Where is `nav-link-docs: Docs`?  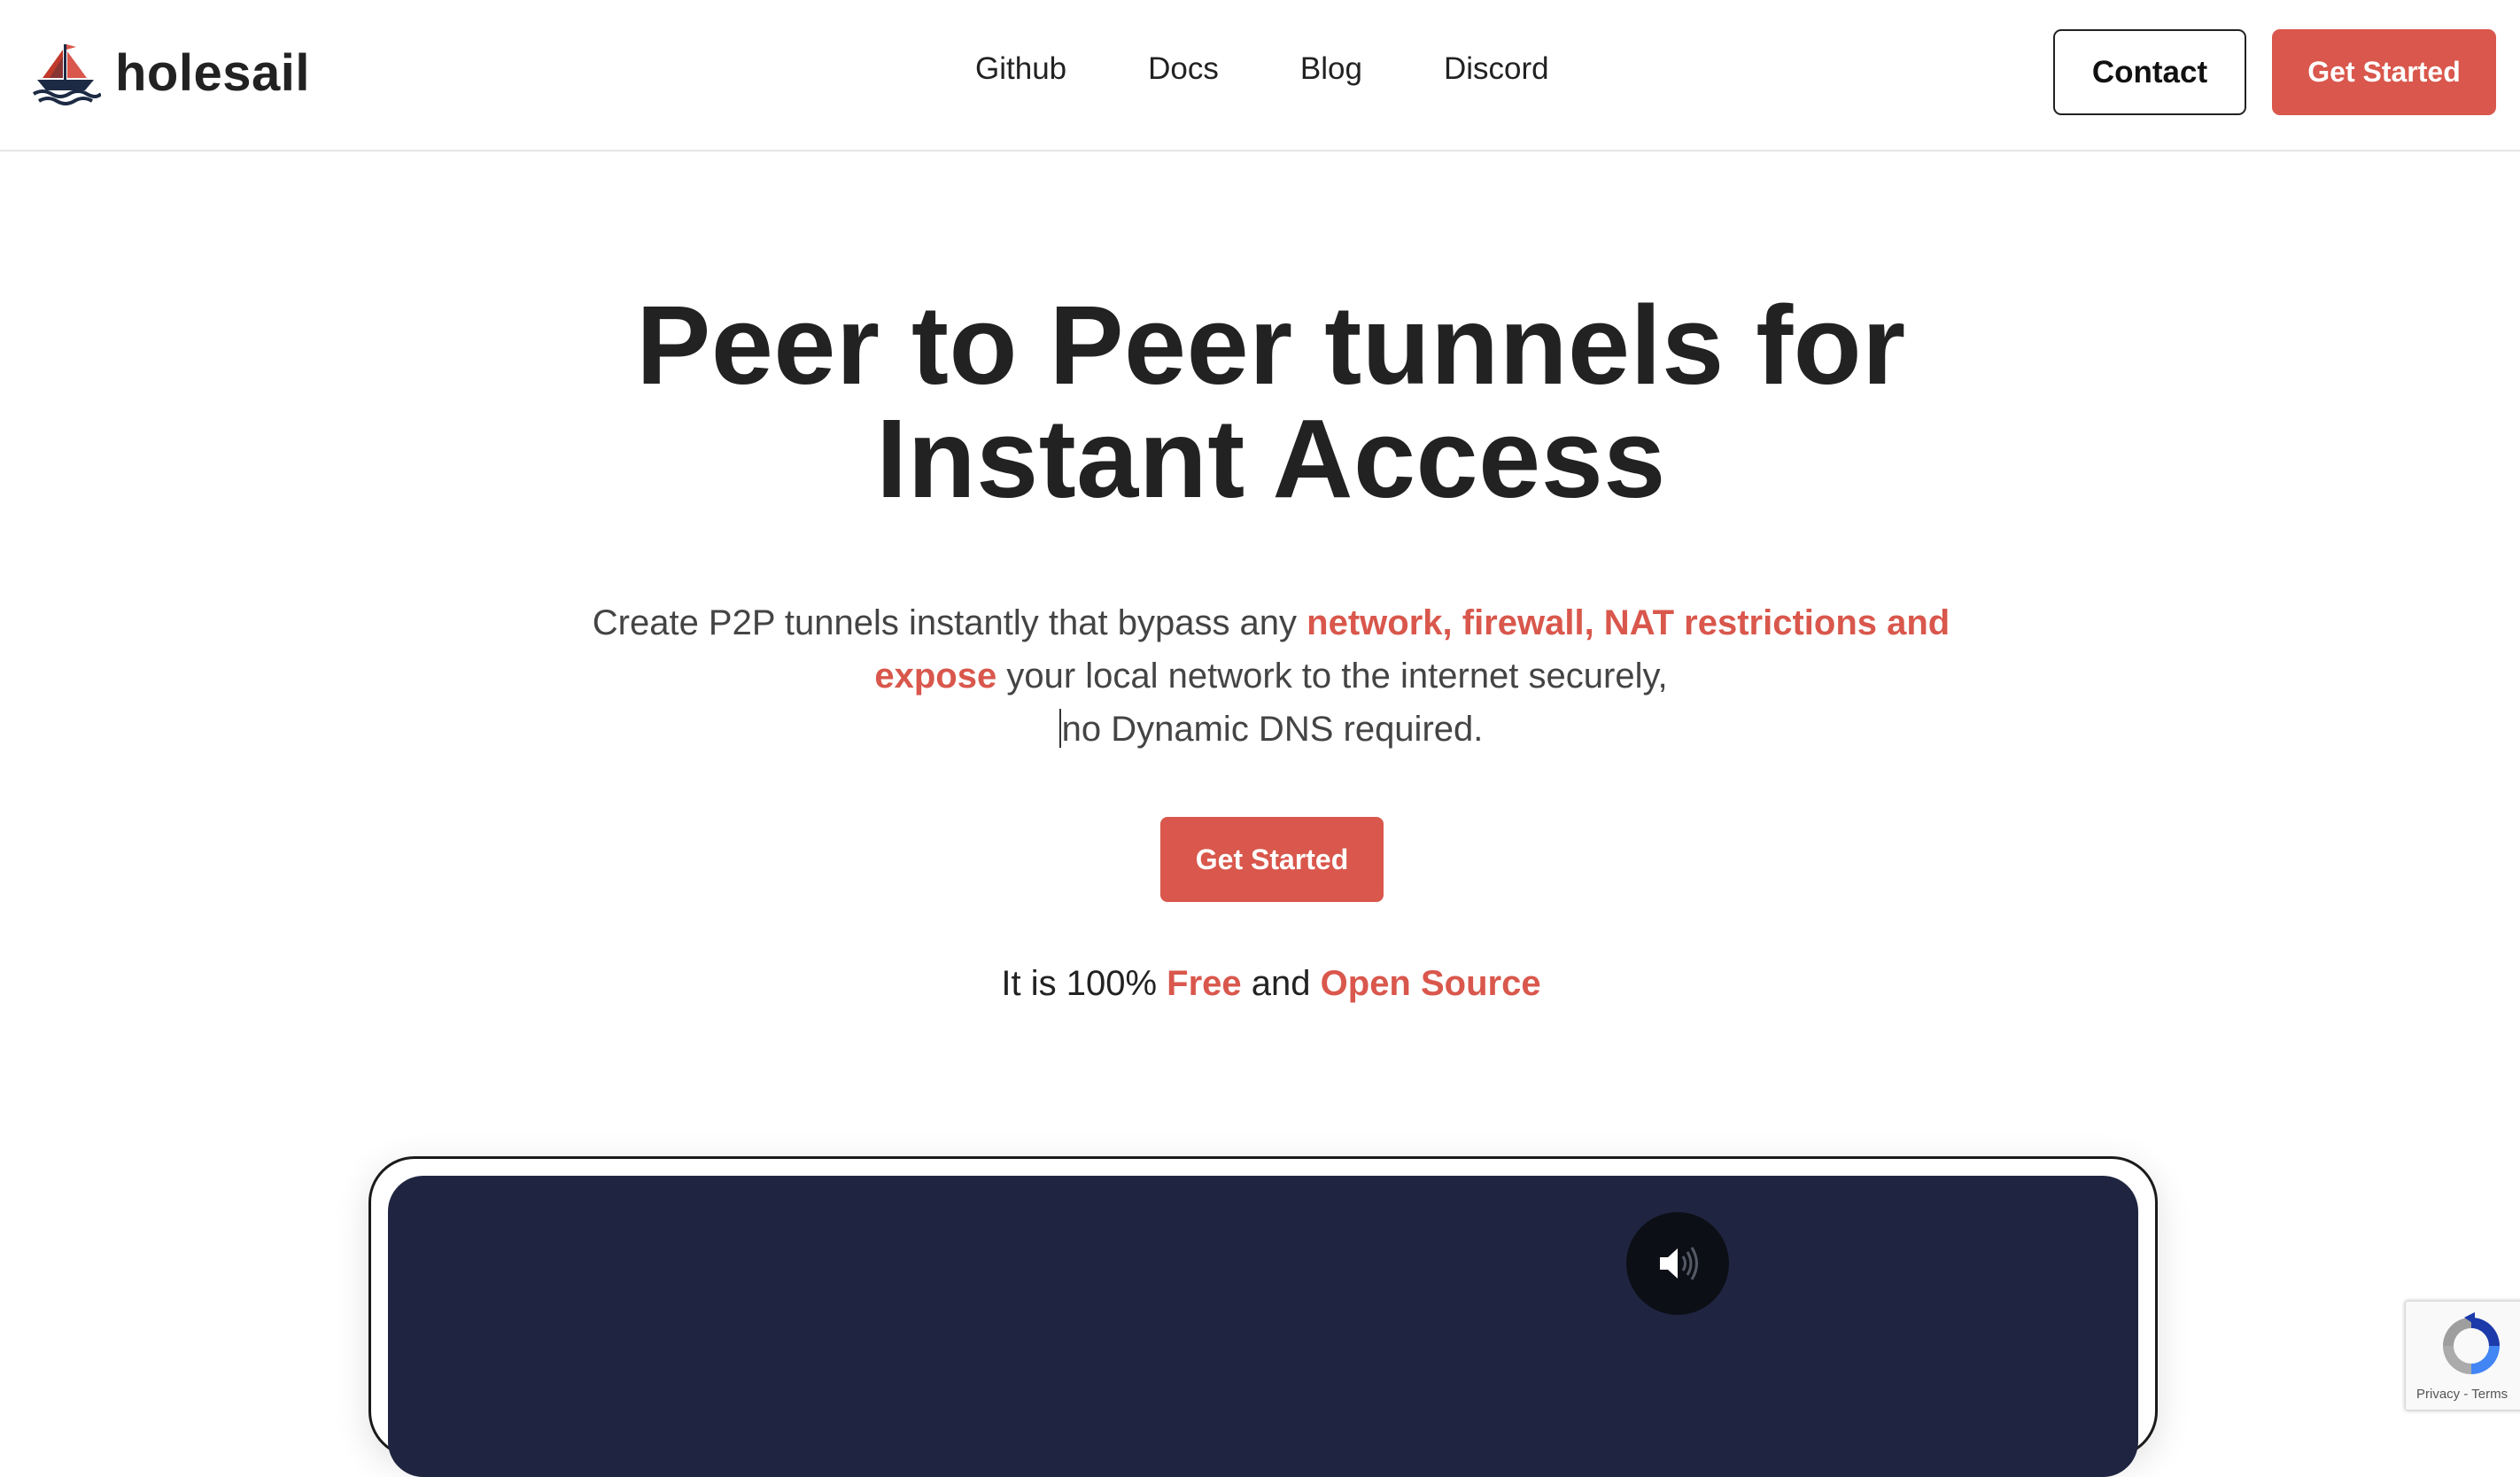
nav-link-docs: Docs is located at coordinates (1183, 69).